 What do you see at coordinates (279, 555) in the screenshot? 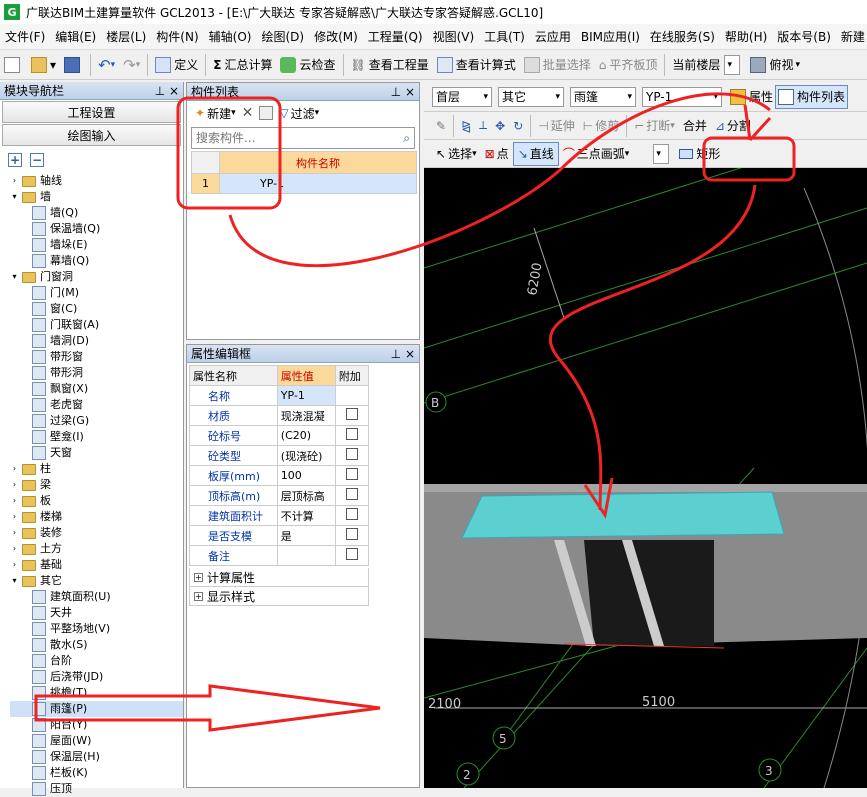
I see `prop-row: 备注` at bounding box center [279, 555].